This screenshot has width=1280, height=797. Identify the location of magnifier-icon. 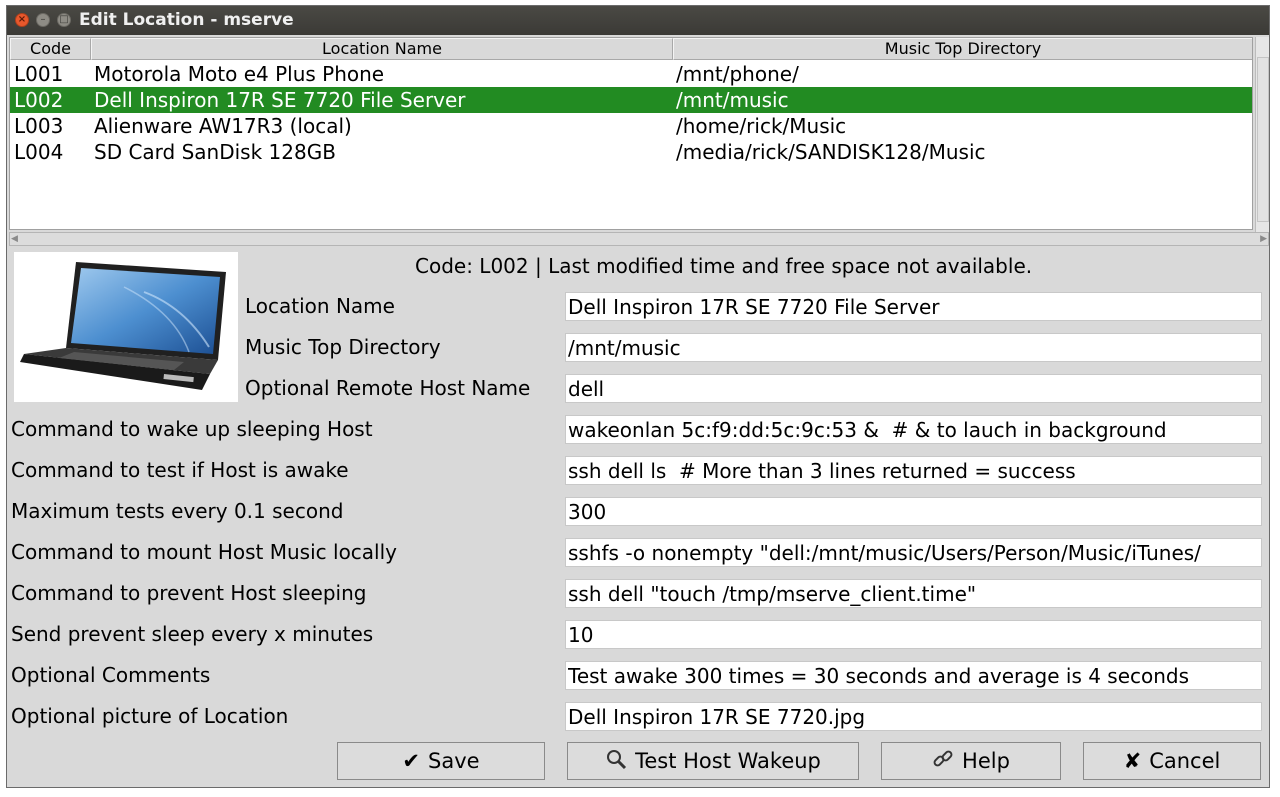
(616, 761).